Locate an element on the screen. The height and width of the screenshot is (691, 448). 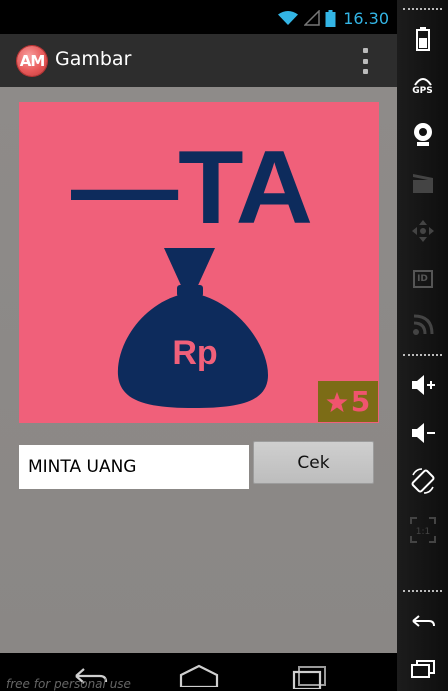
rotate-icon is located at coordinates (422, 481).